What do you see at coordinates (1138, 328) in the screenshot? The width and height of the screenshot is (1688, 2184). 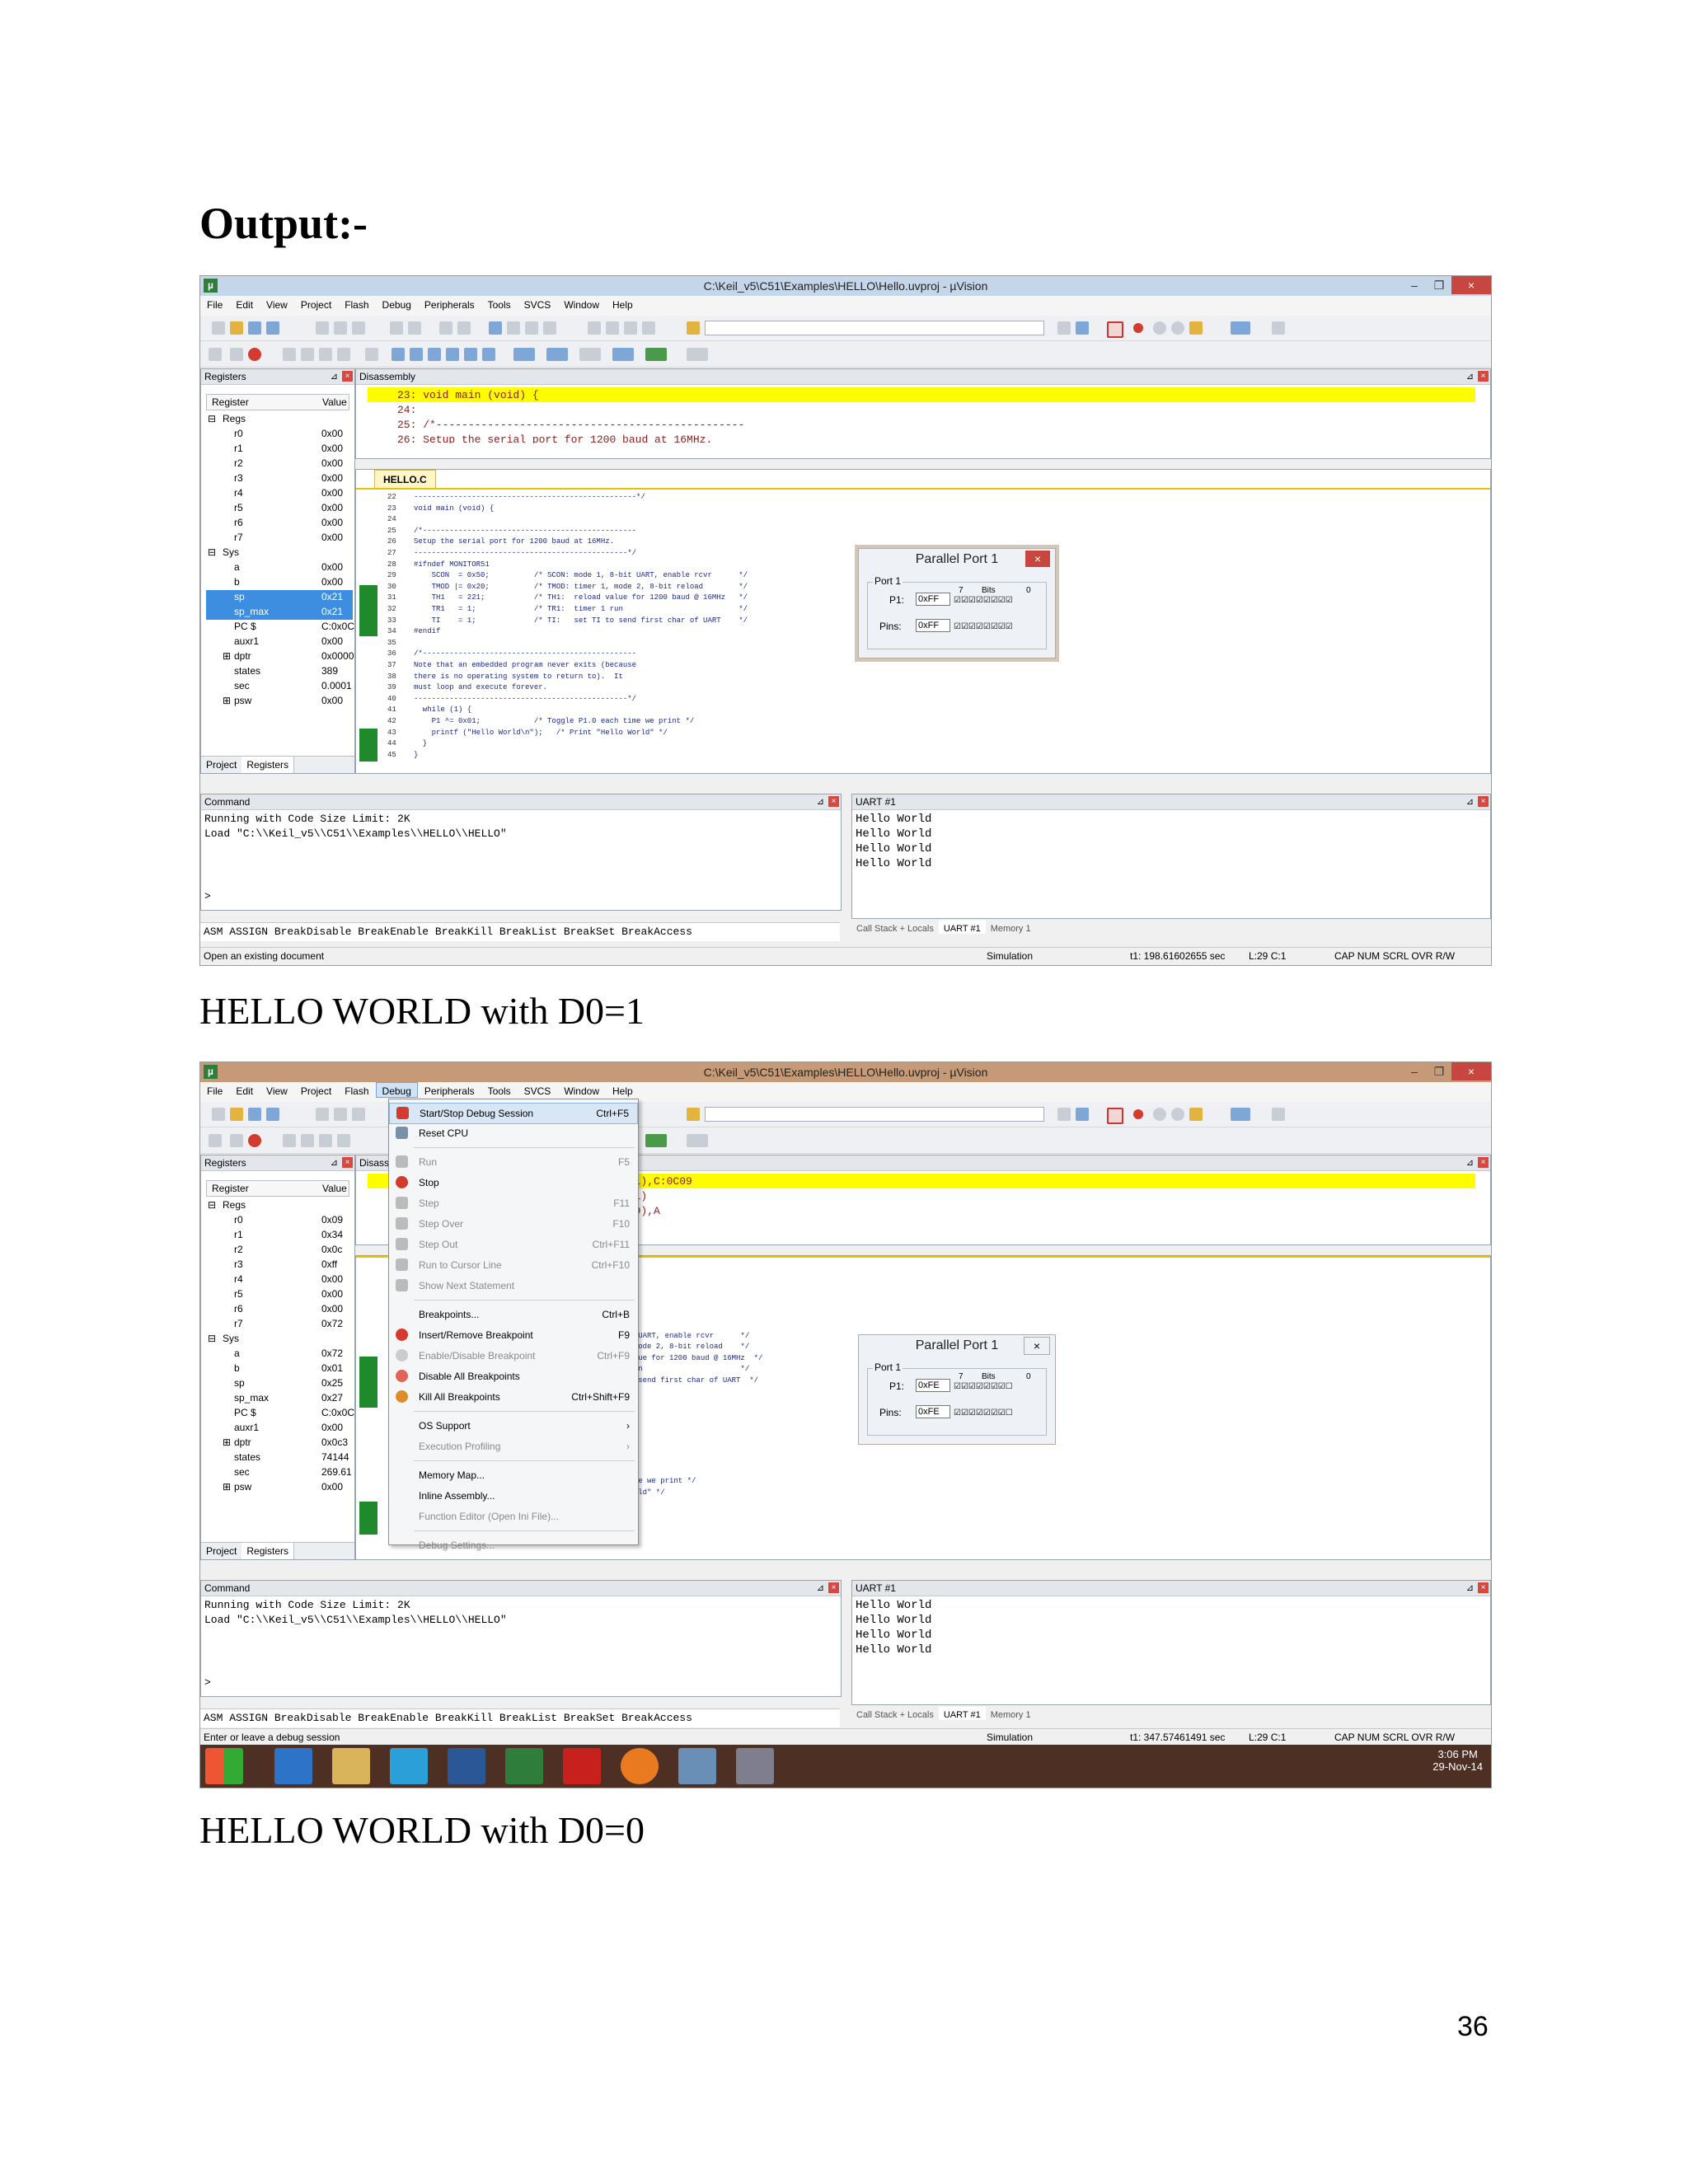 I see `insert-breakpoint-icon` at bounding box center [1138, 328].